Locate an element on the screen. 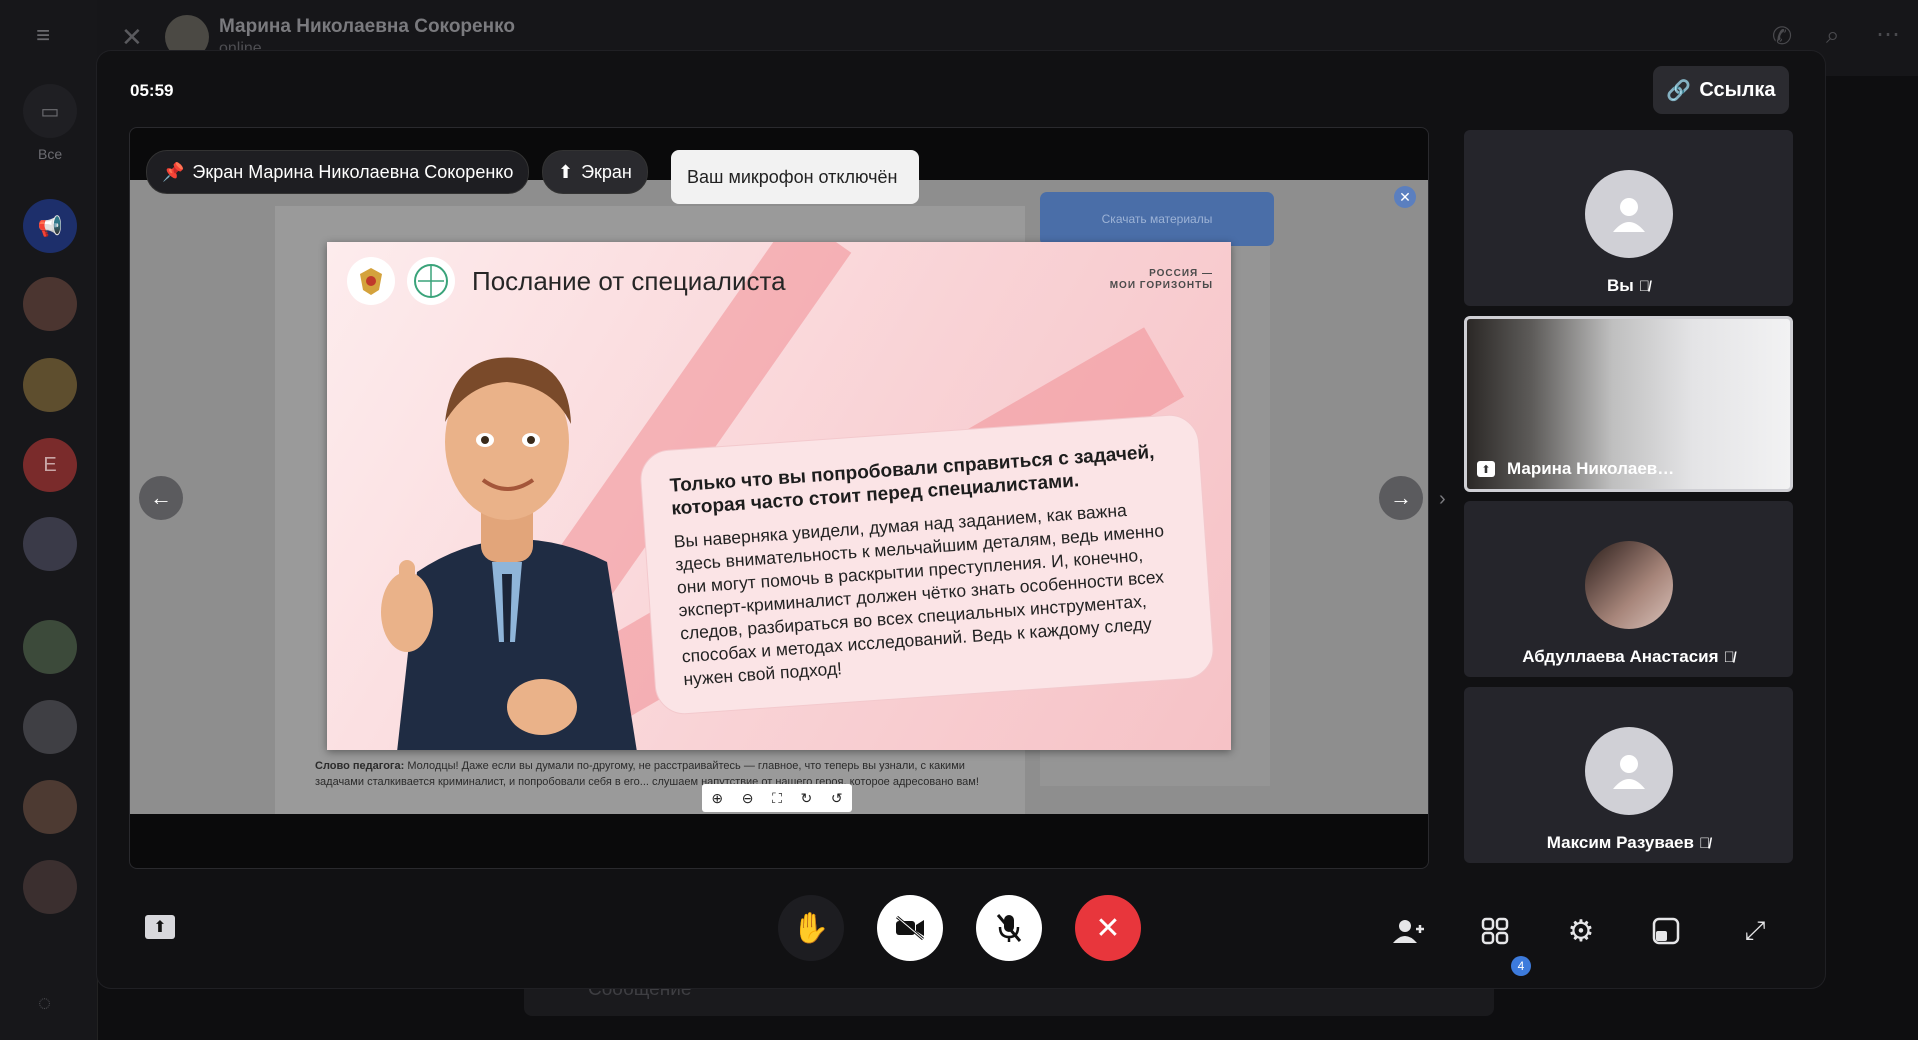 This screenshot has height=1040, width=1918. microphone-toggle-button is located at coordinates (1009, 928).